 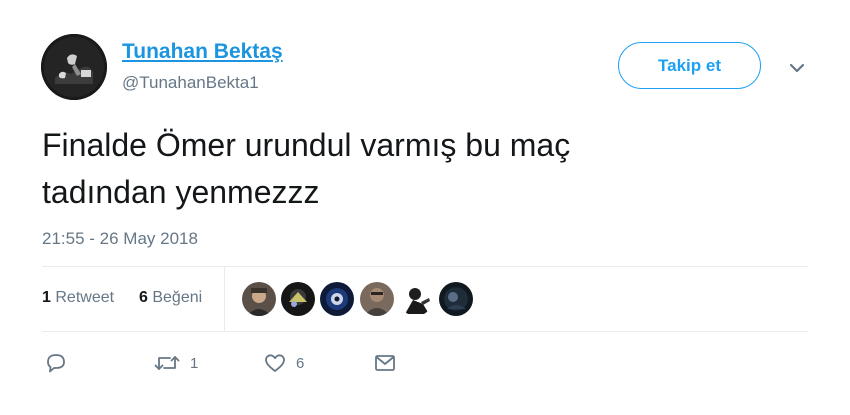 What do you see at coordinates (46, 297) in the screenshot?
I see `retweet-stat-count: 1` at bounding box center [46, 297].